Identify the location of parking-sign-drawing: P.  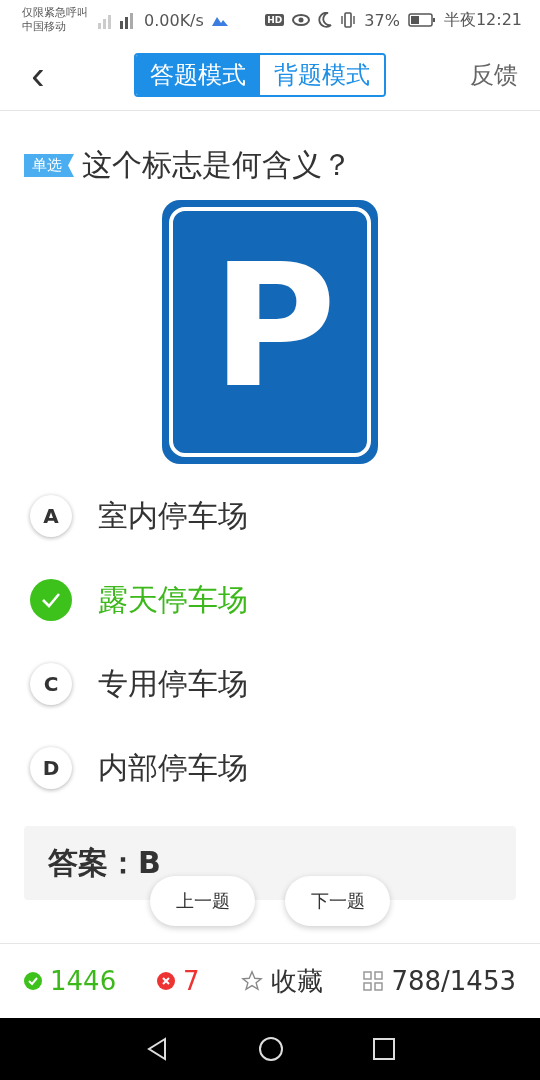
(270, 332).